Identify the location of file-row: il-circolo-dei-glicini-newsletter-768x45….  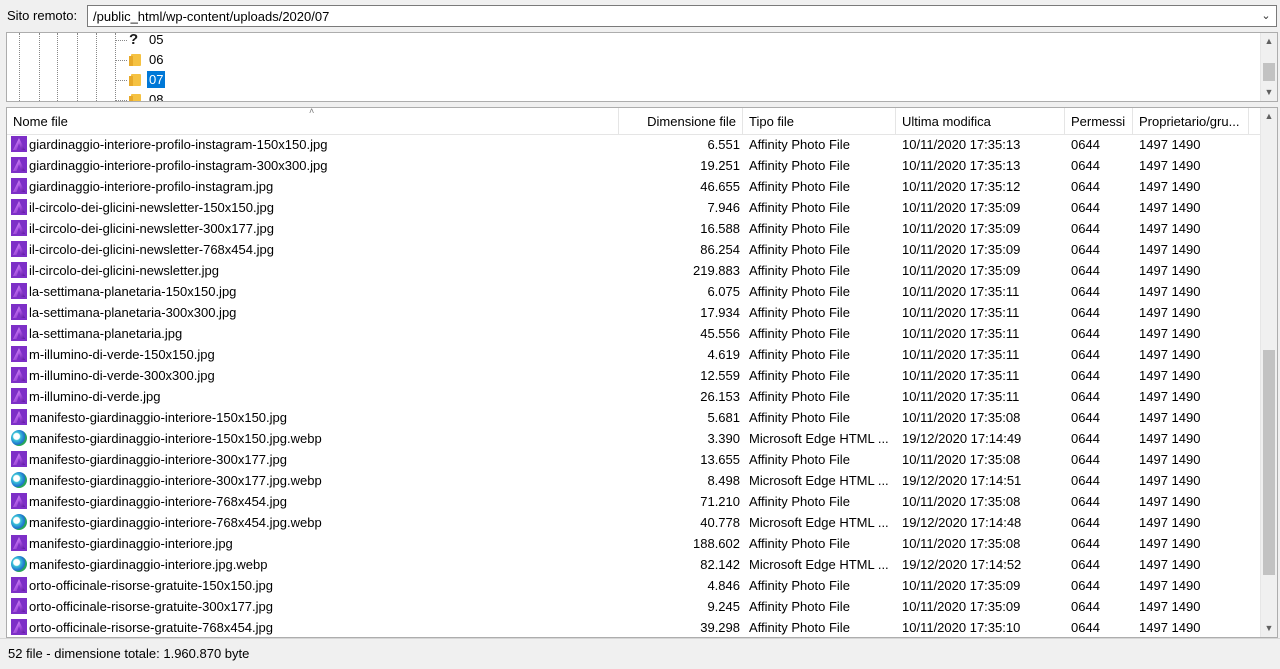
(634, 249).